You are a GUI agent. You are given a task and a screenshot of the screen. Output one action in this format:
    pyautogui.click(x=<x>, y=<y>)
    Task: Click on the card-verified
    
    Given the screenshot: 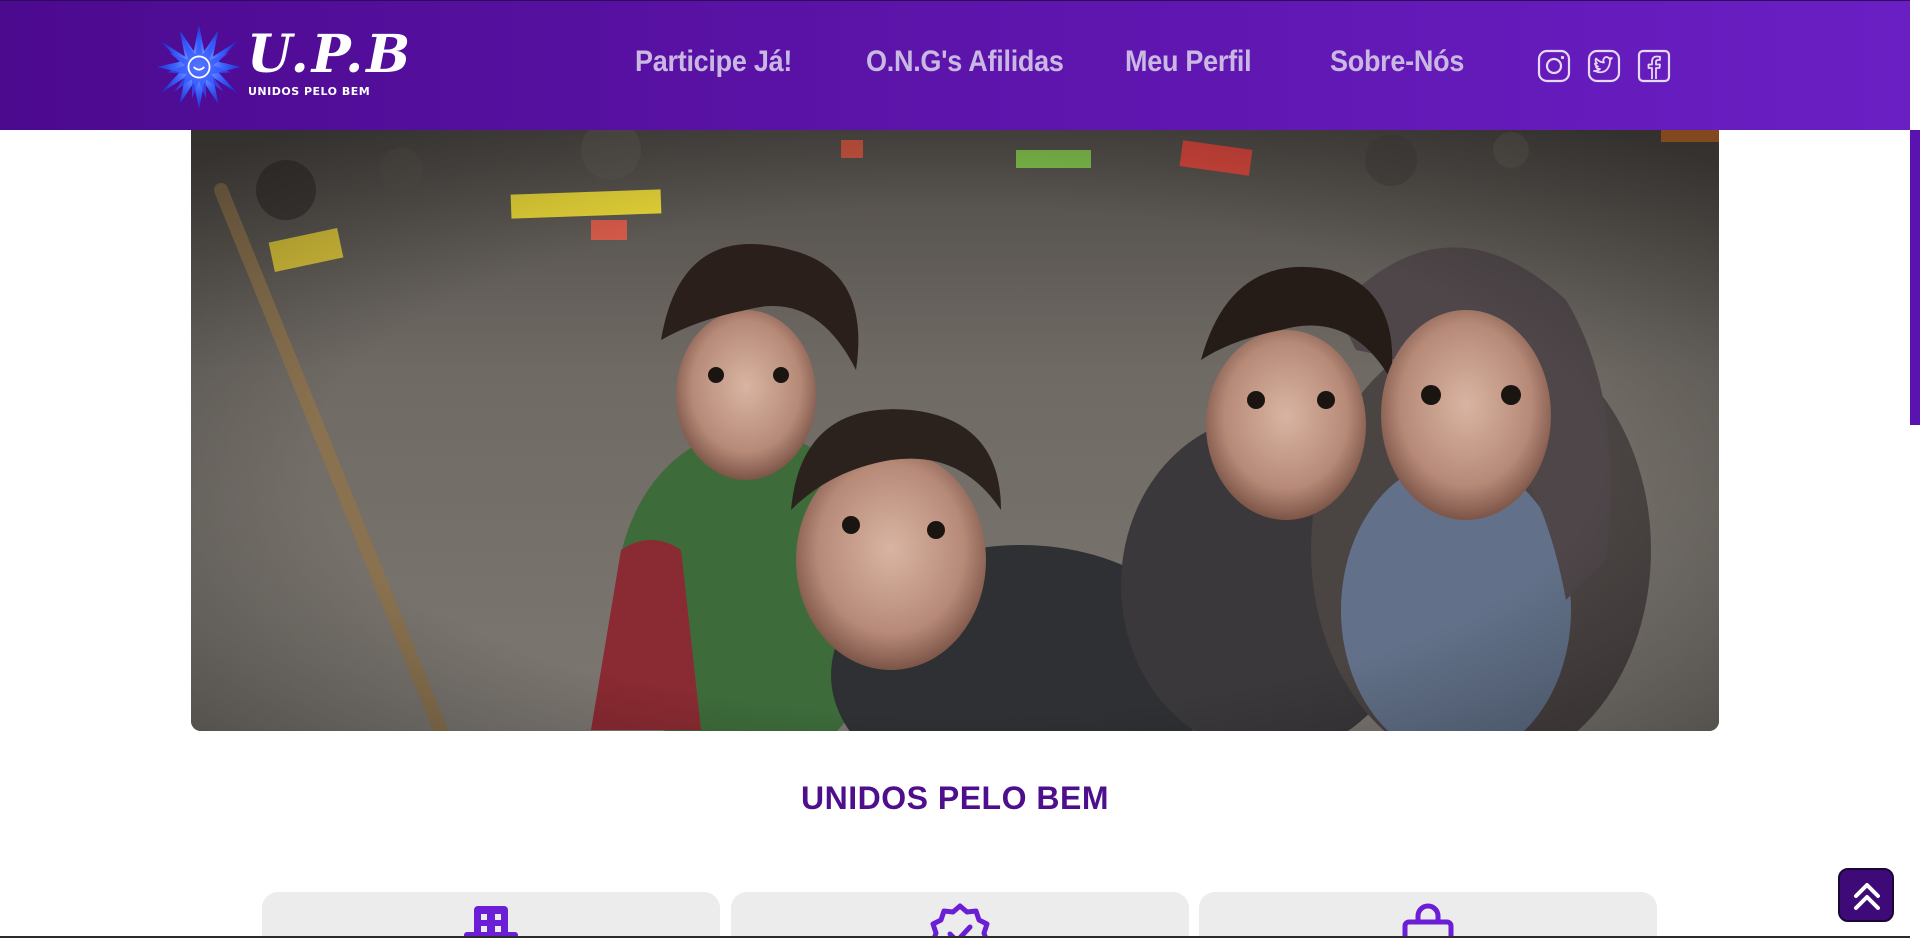 What is the action you would take?
    pyautogui.click(x=960, y=915)
    